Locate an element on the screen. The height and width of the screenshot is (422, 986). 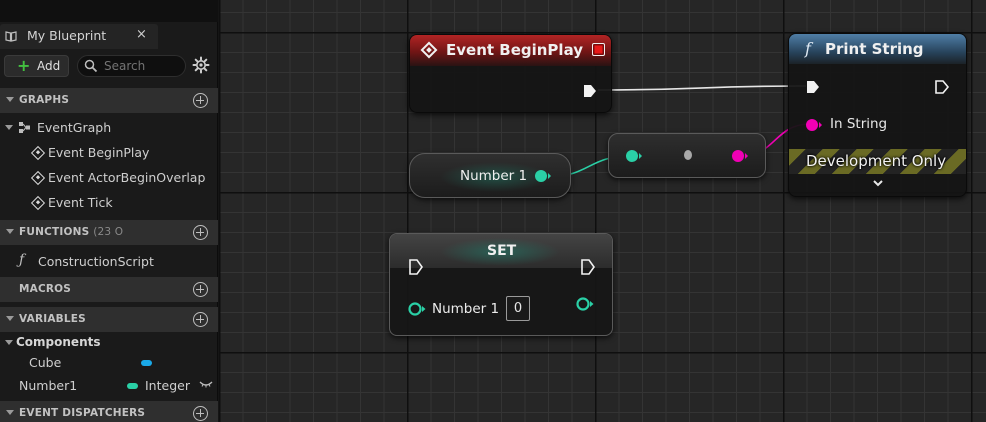
tree-item-event-beginplay: Event BeginPlay is located at coordinates (109, 153).